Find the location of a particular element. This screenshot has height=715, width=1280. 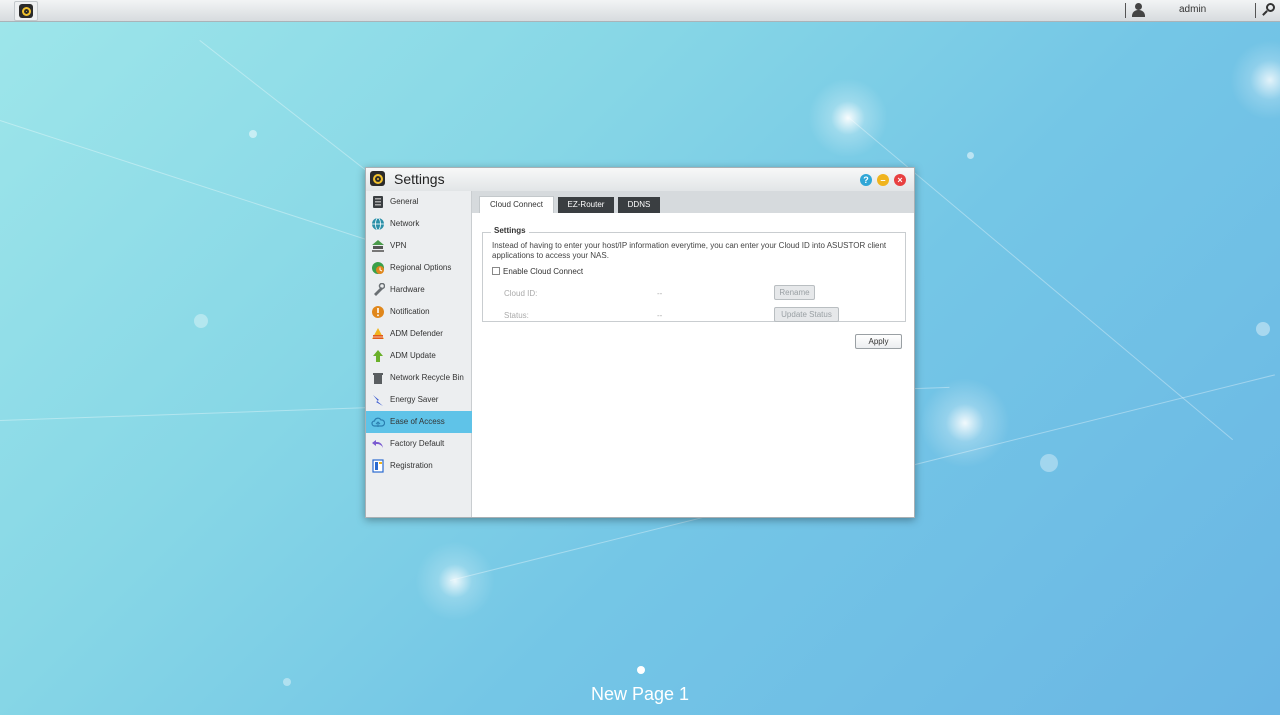

search-icon is located at coordinates (1268, 10).